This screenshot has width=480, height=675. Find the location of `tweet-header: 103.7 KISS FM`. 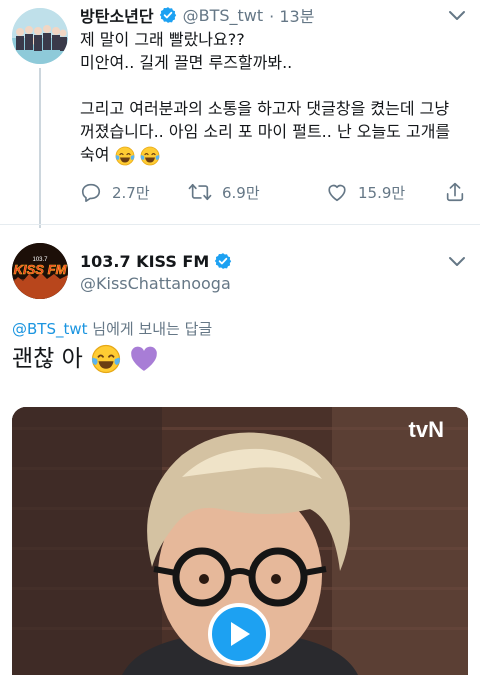

tweet-header: 103.7 KISS FM is located at coordinates (156, 261).